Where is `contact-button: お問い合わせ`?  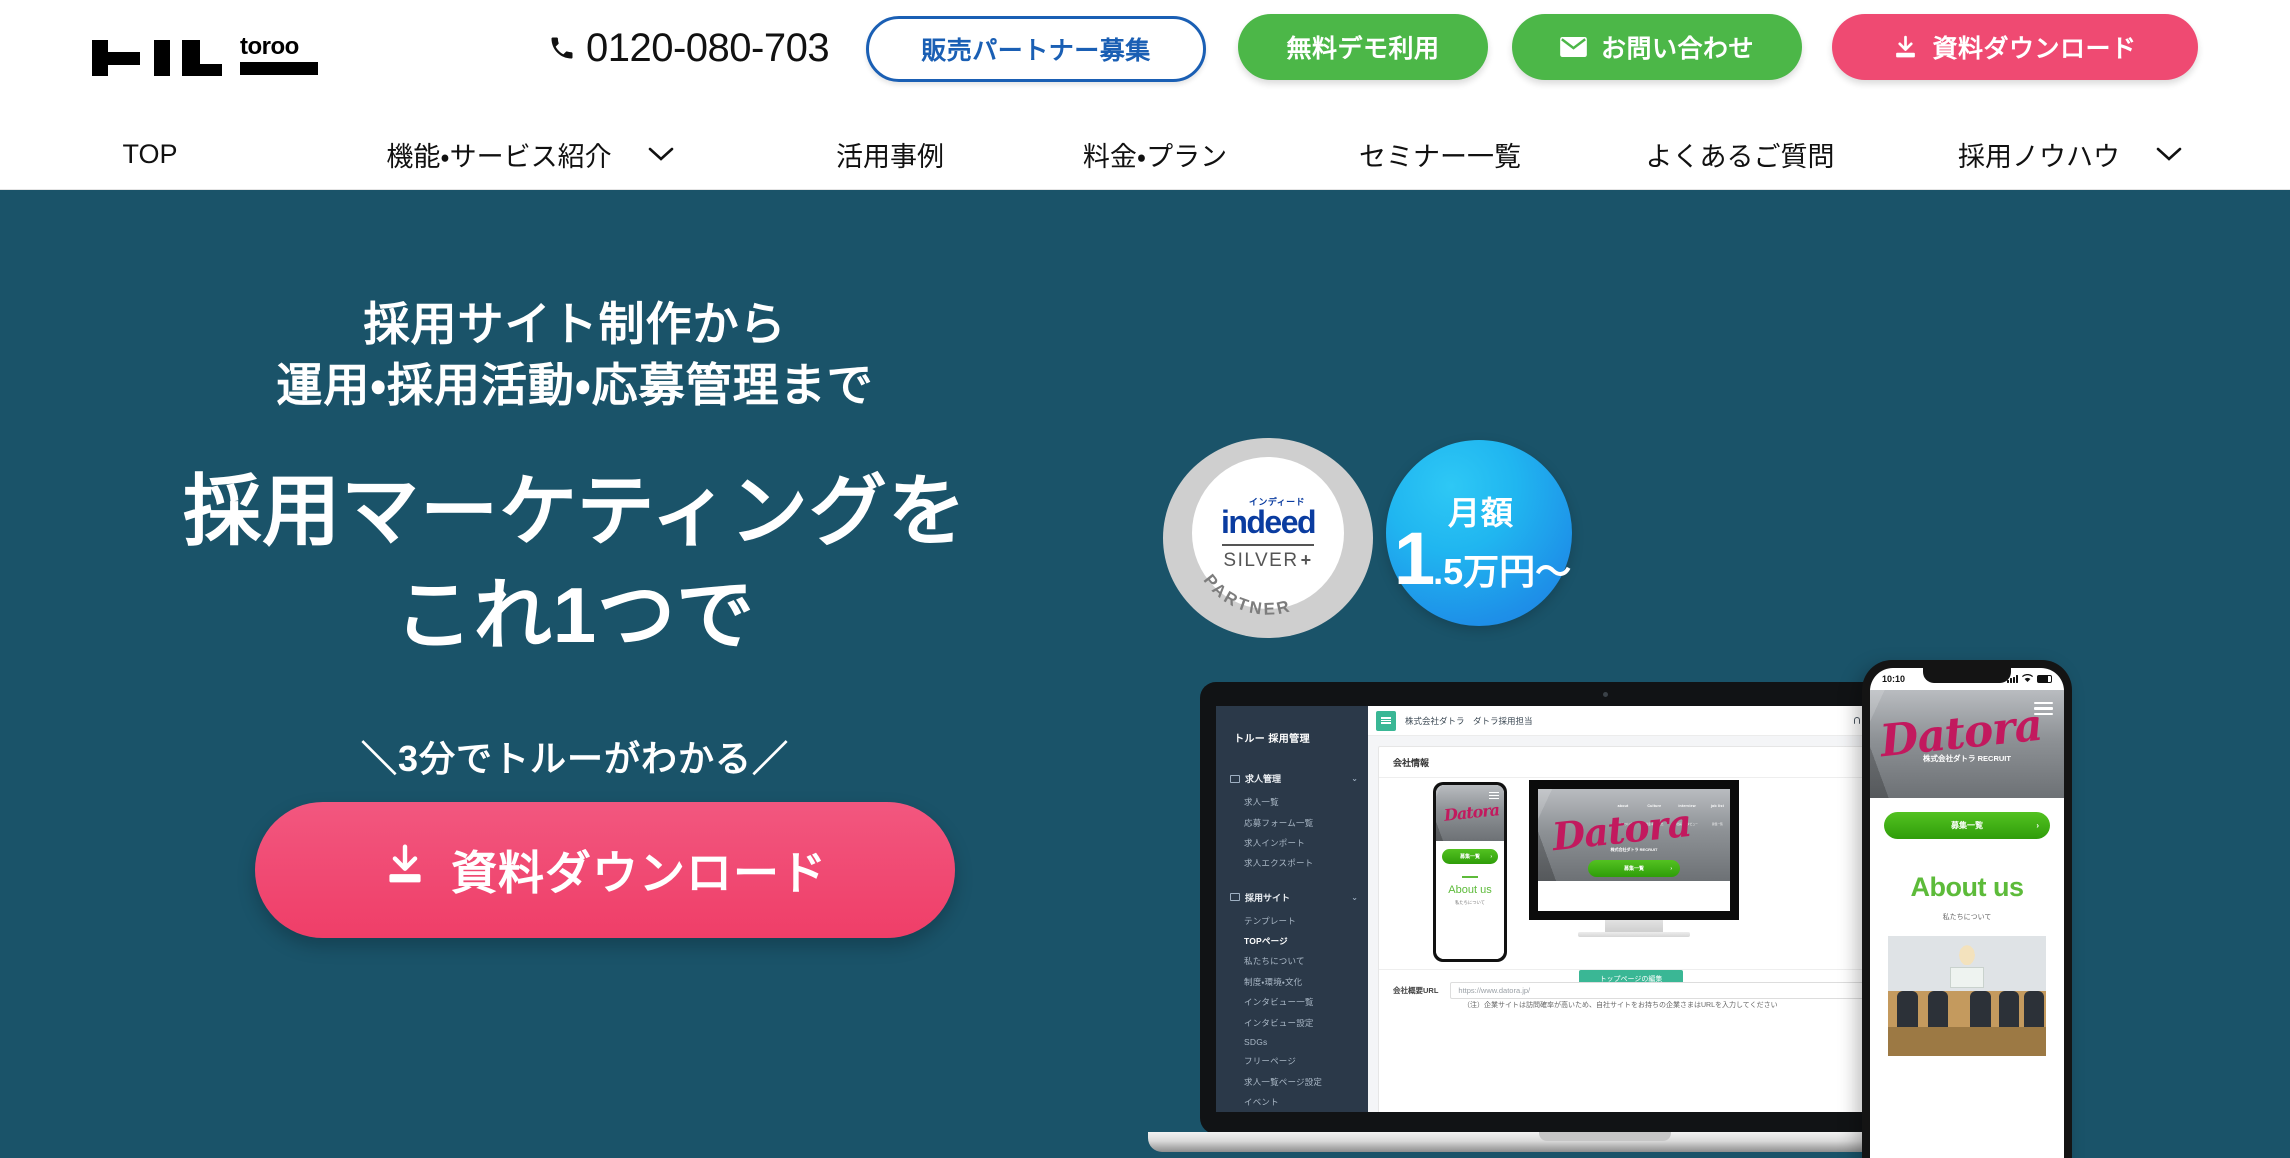 contact-button: お問い合わせ is located at coordinates (1657, 47).